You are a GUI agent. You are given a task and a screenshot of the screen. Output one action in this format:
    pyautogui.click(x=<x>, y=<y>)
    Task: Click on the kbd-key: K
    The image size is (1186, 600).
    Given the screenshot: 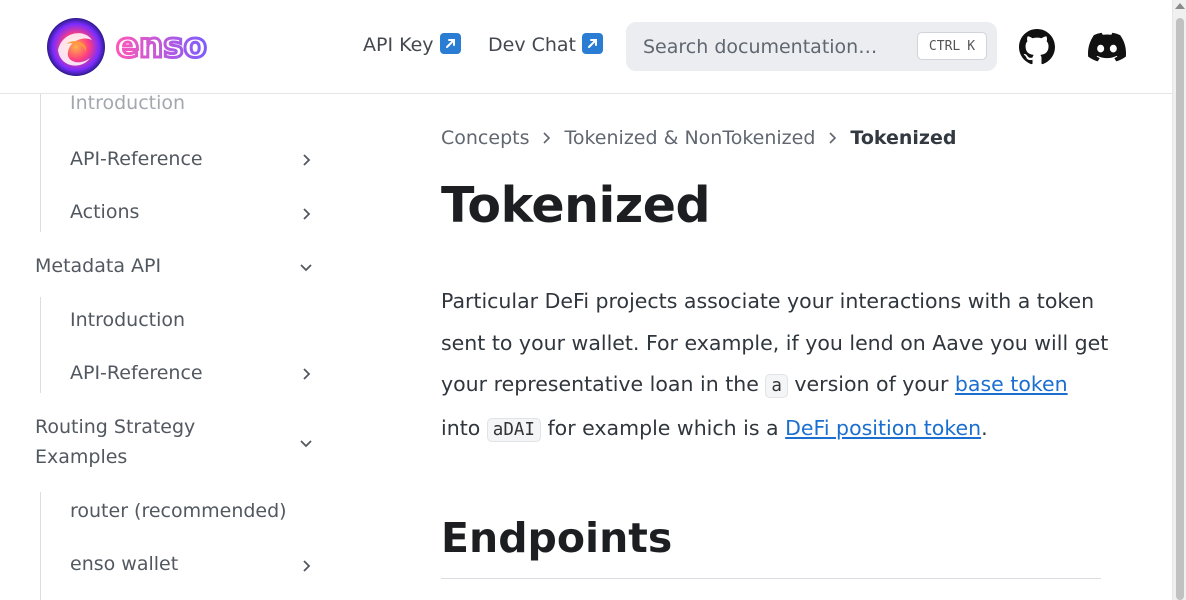 What is the action you would take?
    pyautogui.click(x=971, y=46)
    